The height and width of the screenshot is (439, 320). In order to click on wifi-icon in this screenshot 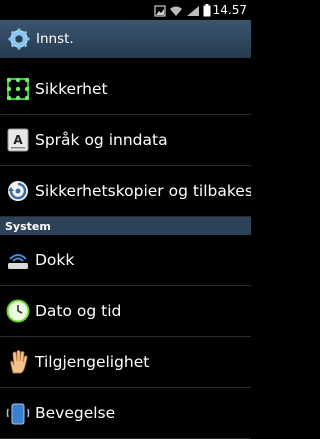, I will do `click(176, 11)`.